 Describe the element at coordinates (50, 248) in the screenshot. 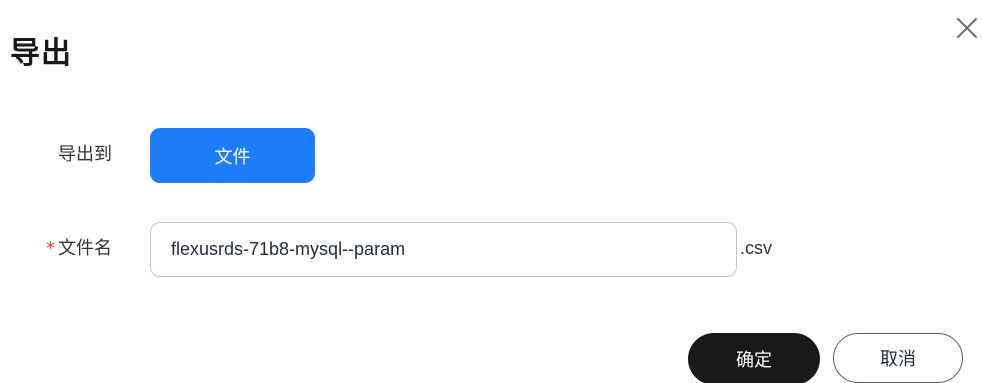

I see `required-mark: *` at that location.